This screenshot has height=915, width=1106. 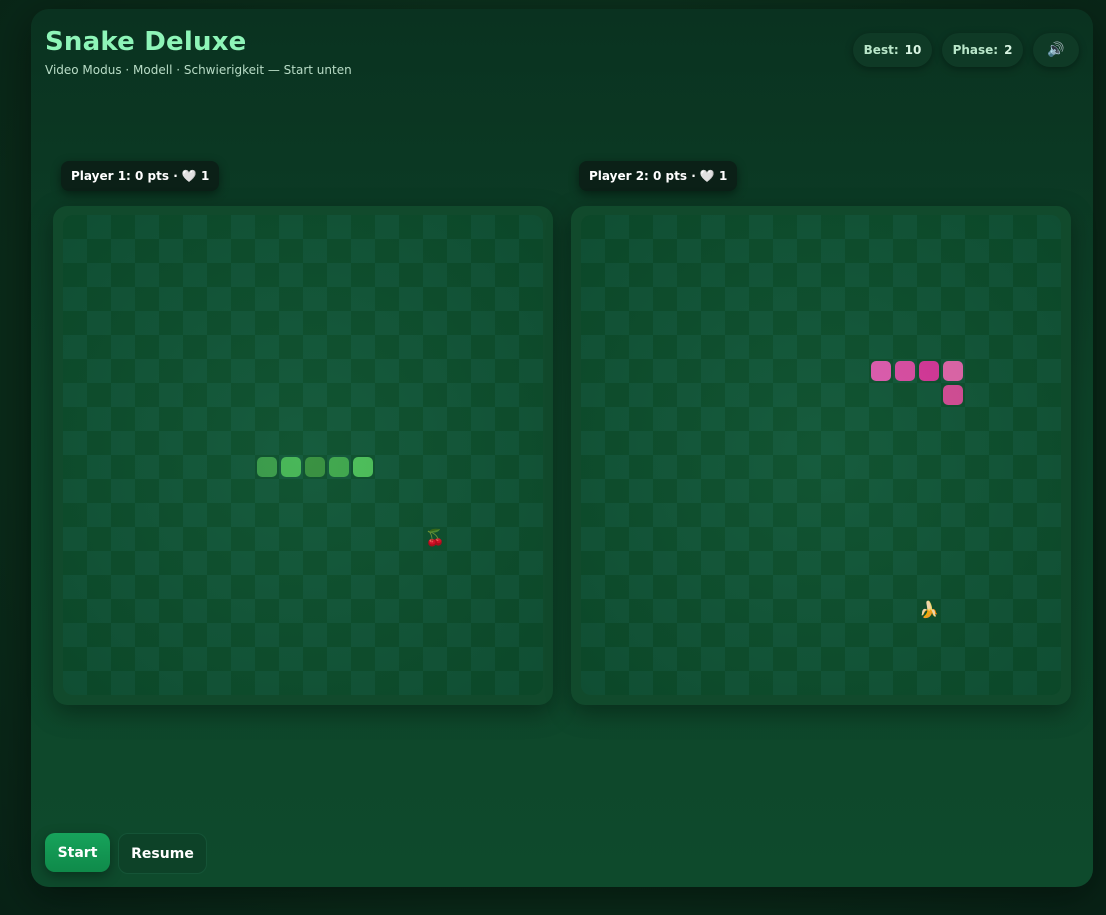 I want to click on speaker-icon: 🔊, so click(x=1056, y=50).